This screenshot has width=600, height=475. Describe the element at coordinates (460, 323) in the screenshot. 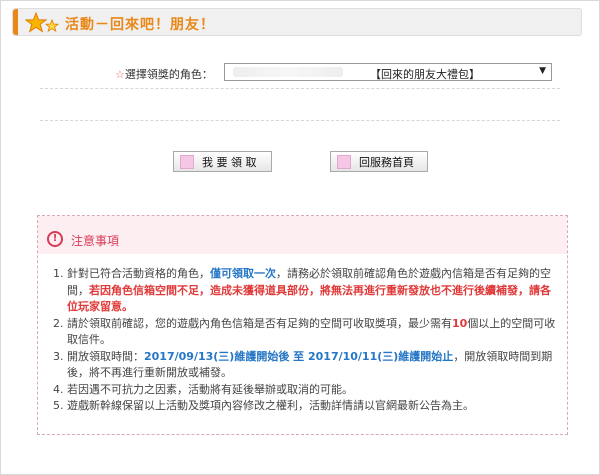

I see `notice-highlight: 10` at that location.